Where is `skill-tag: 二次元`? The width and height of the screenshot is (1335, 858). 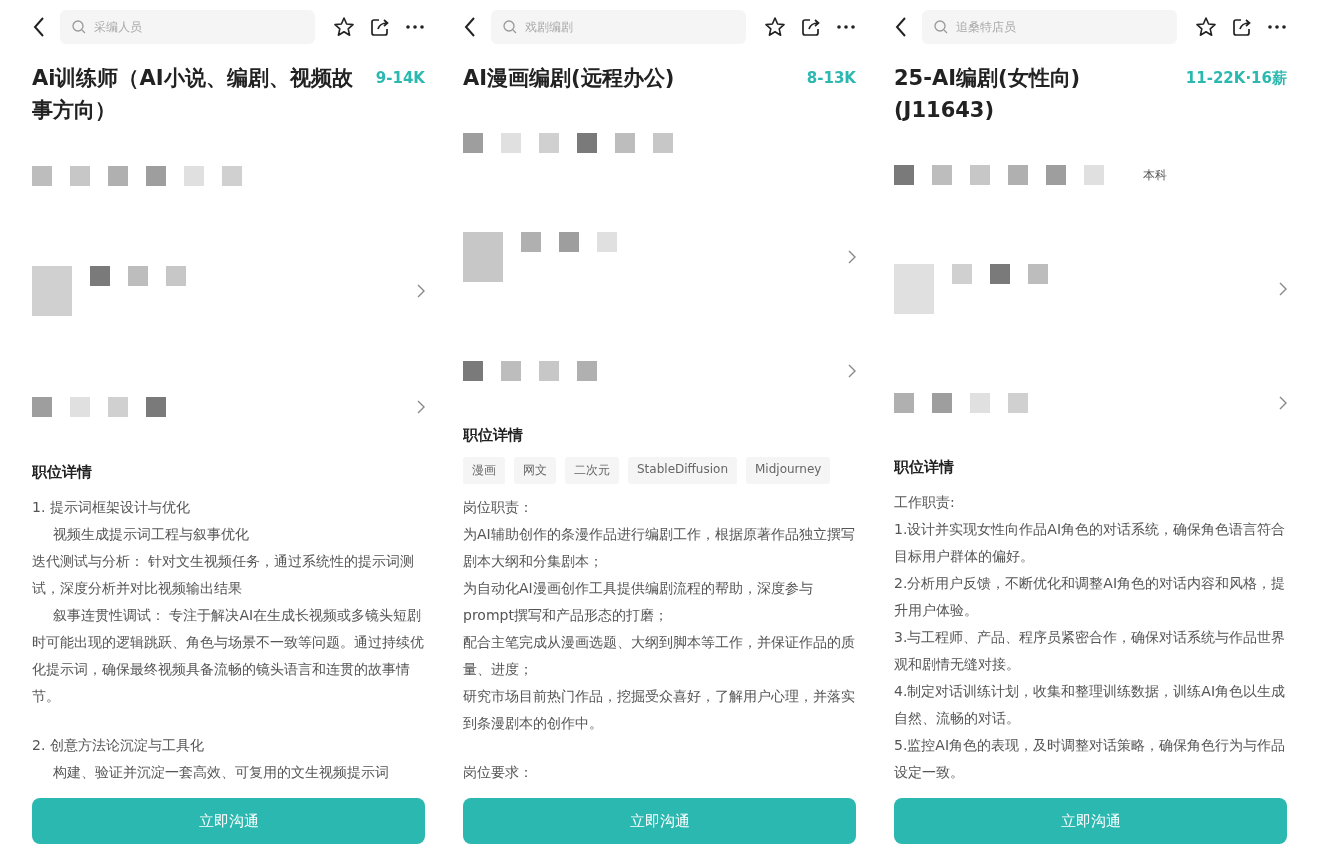
skill-tag: 二次元 is located at coordinates (592, 470).